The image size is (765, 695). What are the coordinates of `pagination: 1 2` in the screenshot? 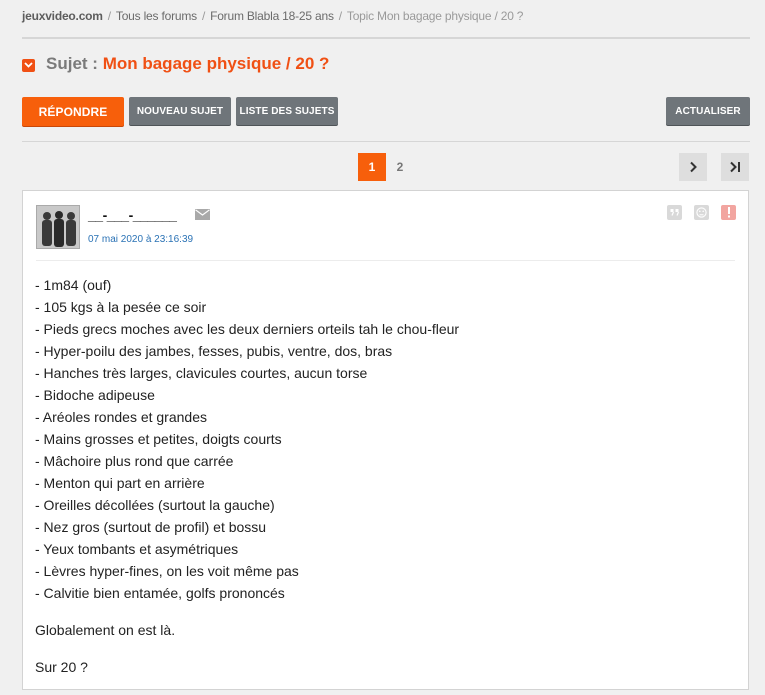 It's located at (386, 167).